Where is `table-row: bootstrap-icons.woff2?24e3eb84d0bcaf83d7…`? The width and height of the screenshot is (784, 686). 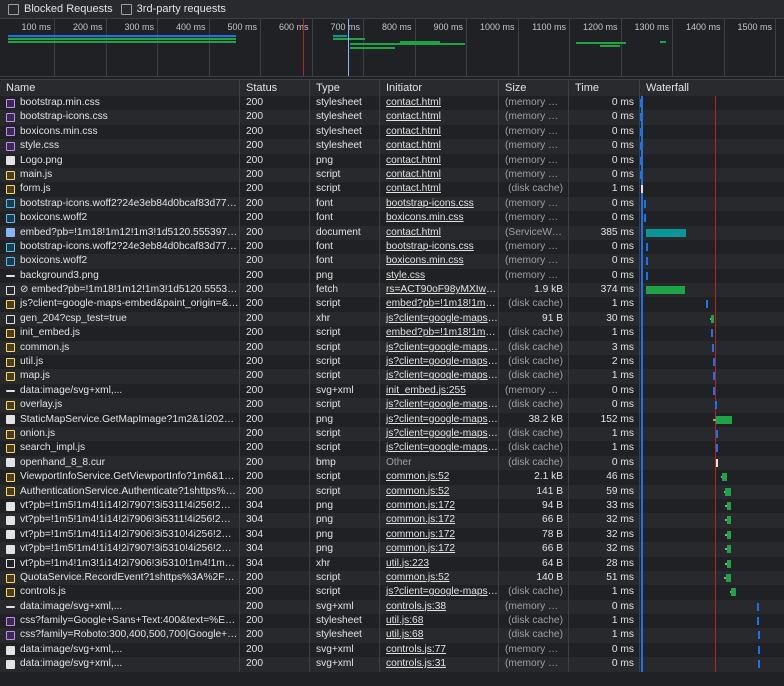 table-row: bootstrap-icons.woff2?24e3eb84d0bcaf83d7… is located at coordinates (392, 247).